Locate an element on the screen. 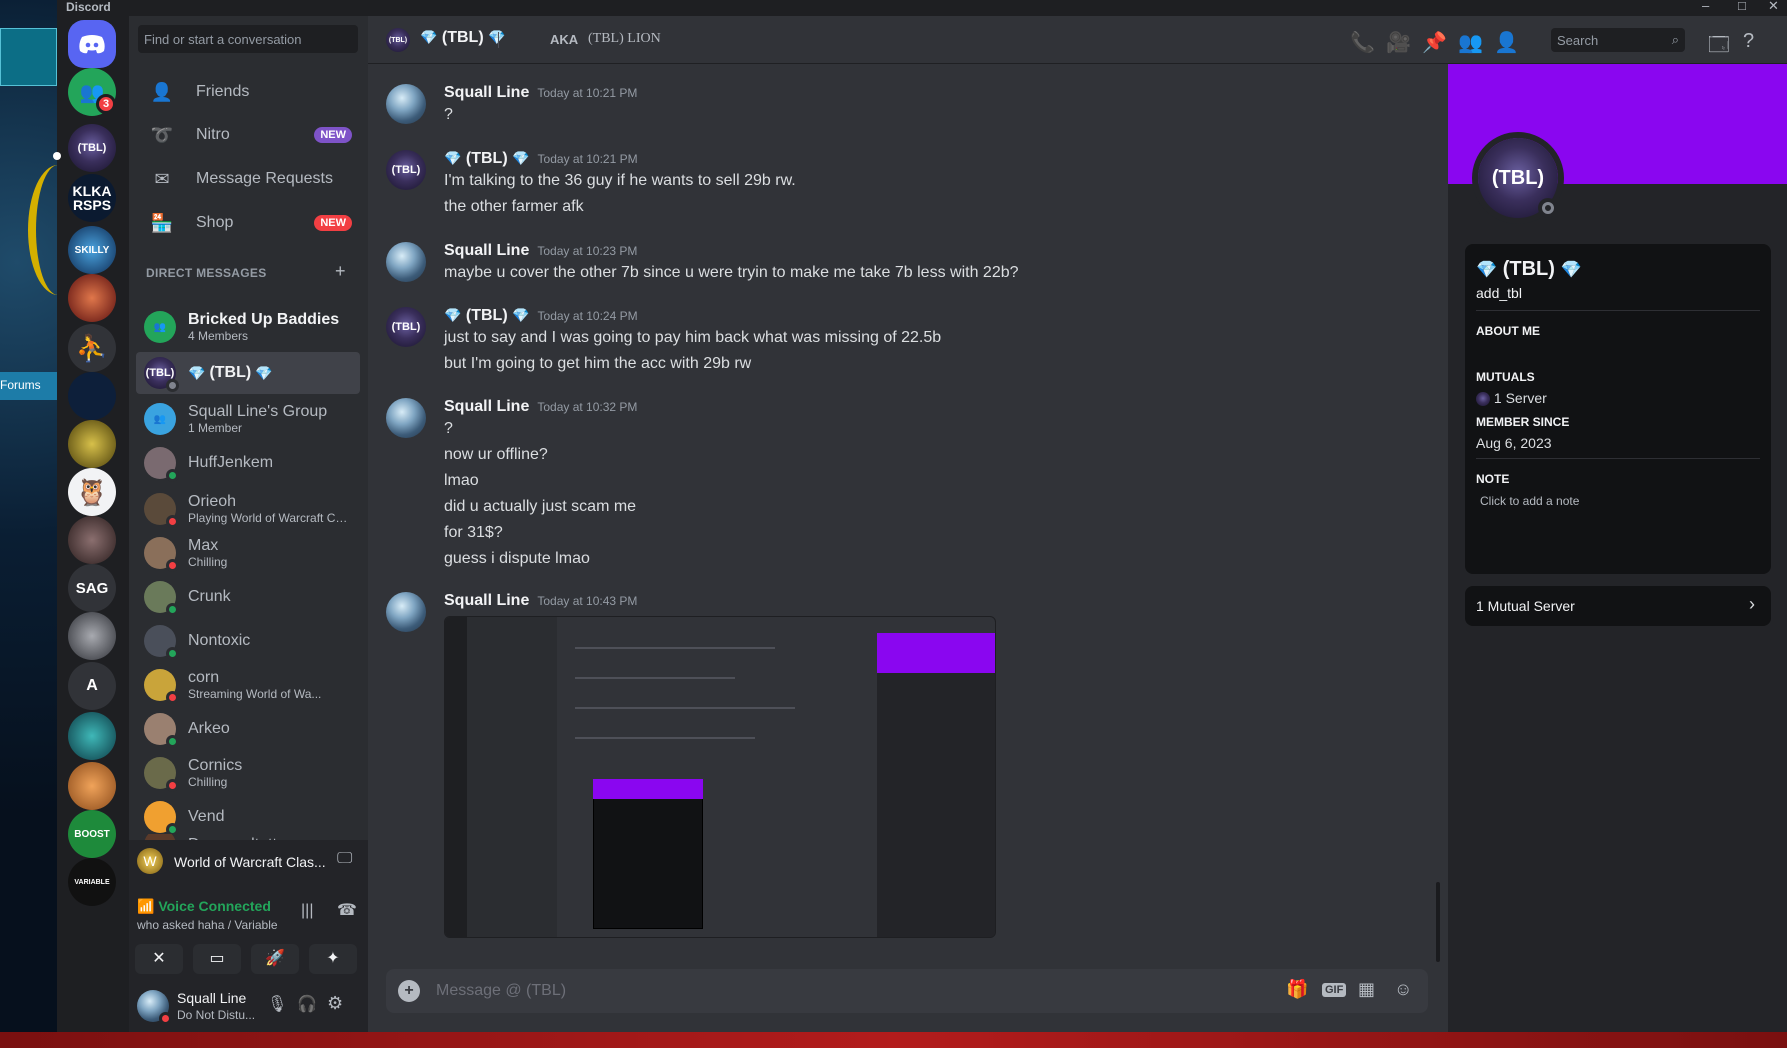  mutuals-value: 1 Server is located at coordinates (1511, 398).